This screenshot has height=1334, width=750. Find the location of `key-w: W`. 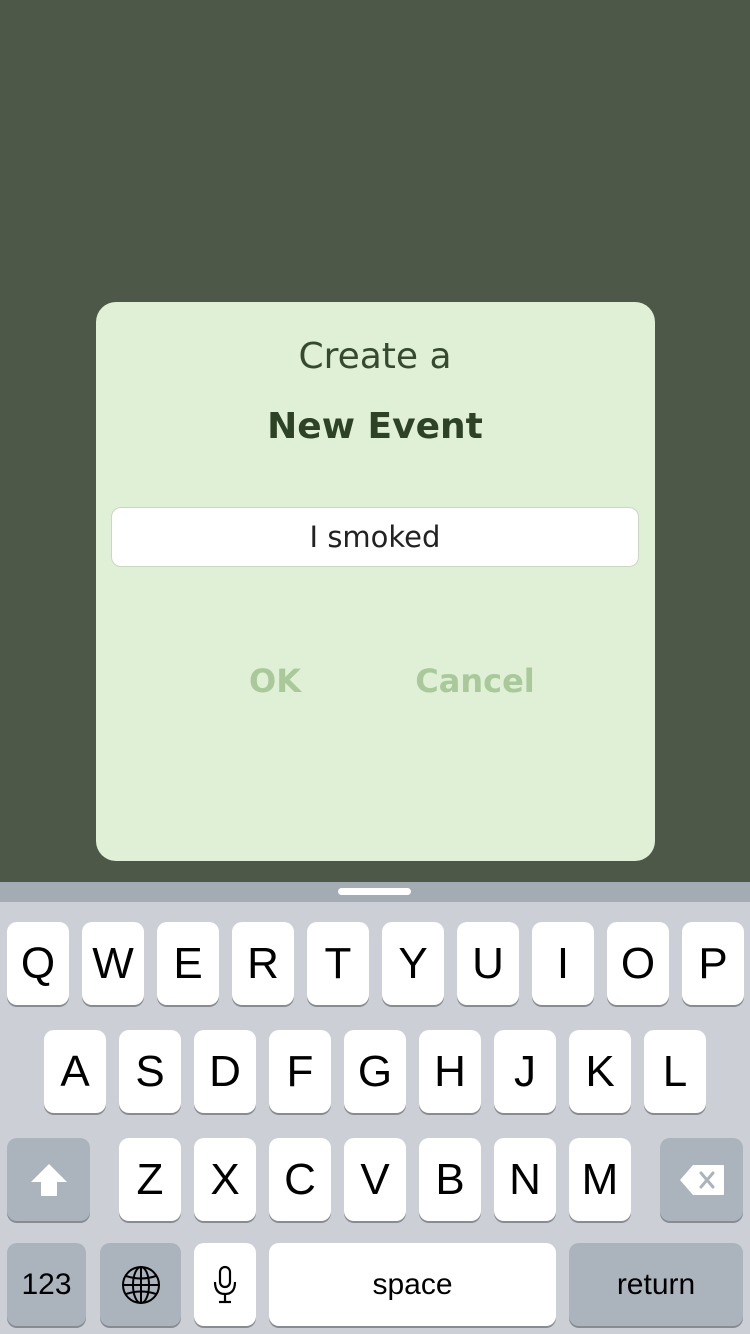

key-w: W is located at coordinates (113, 963).